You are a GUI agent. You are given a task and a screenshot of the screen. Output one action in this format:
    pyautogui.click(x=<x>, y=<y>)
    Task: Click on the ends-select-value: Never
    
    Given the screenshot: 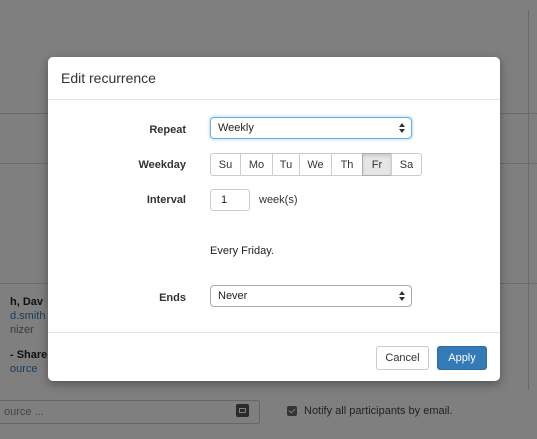 What is the action you would take?
    pyautogui.click(x=233, y=296)
    